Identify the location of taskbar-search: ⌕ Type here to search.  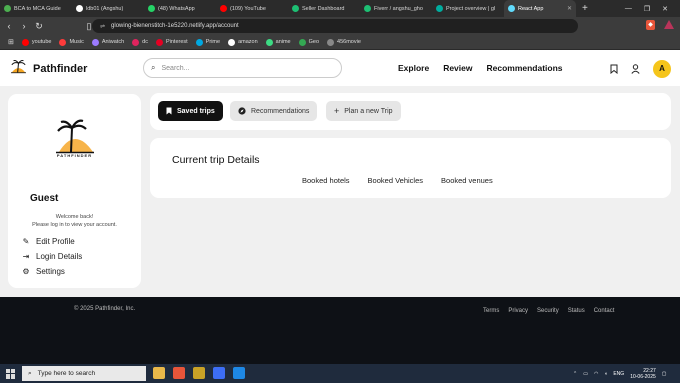
(84, 373).